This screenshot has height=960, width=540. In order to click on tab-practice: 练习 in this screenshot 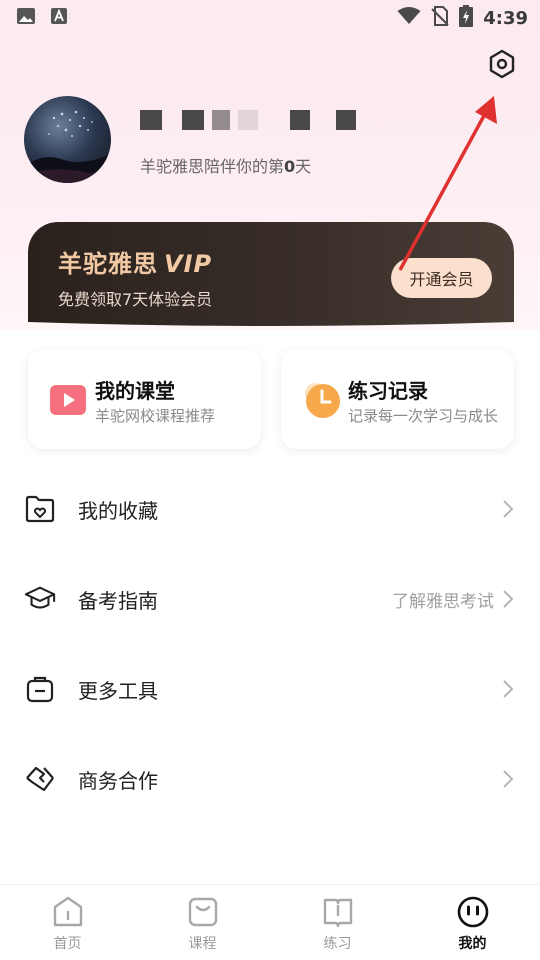, I will do `click(337, 922)`.